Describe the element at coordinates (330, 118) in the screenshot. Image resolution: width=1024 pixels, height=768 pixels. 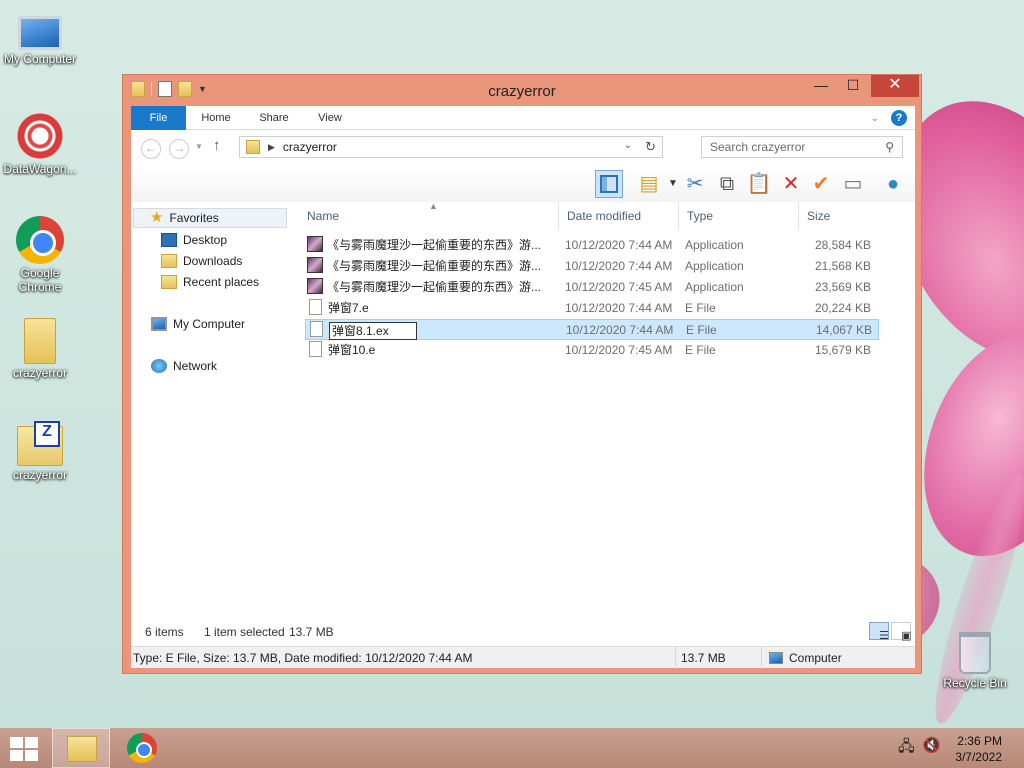
I see `tab-view: View` at that location.